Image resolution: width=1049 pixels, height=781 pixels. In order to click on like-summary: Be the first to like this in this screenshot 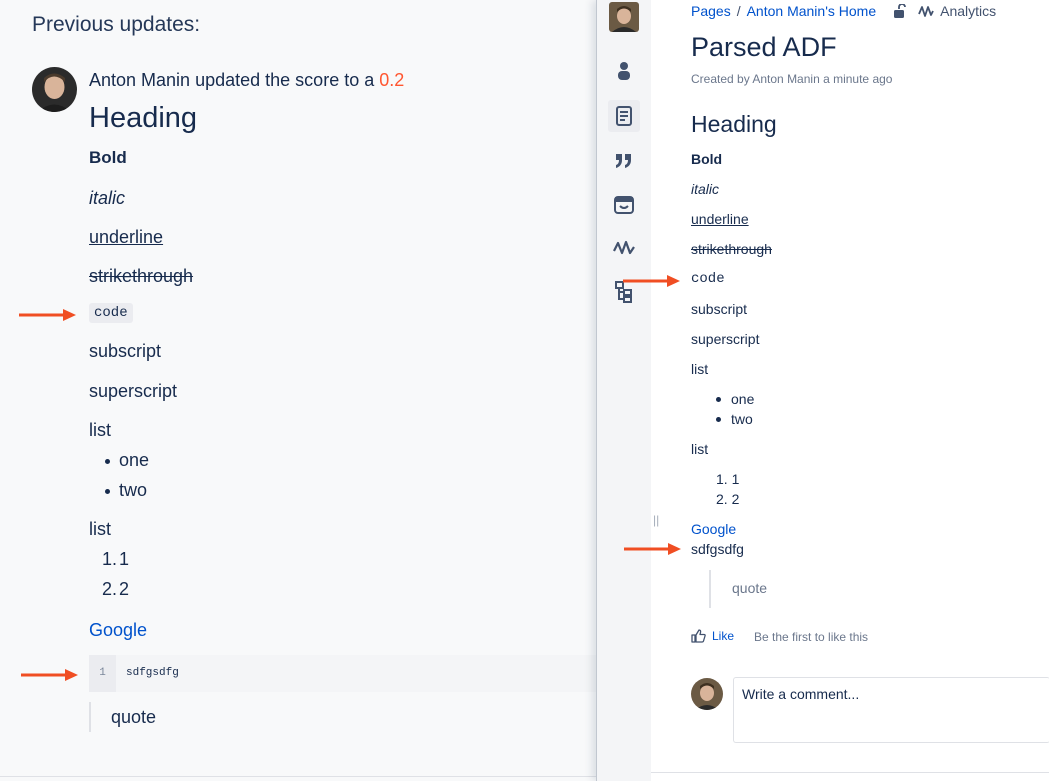, I will do `click(811, 637)`.